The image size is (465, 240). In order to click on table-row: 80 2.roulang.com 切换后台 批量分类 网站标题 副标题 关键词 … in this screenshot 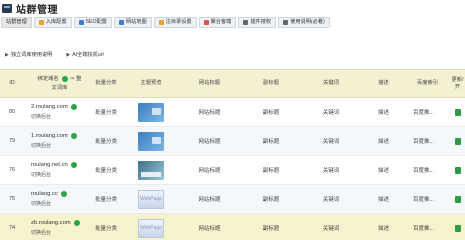, I will do `click(232, 112)`.